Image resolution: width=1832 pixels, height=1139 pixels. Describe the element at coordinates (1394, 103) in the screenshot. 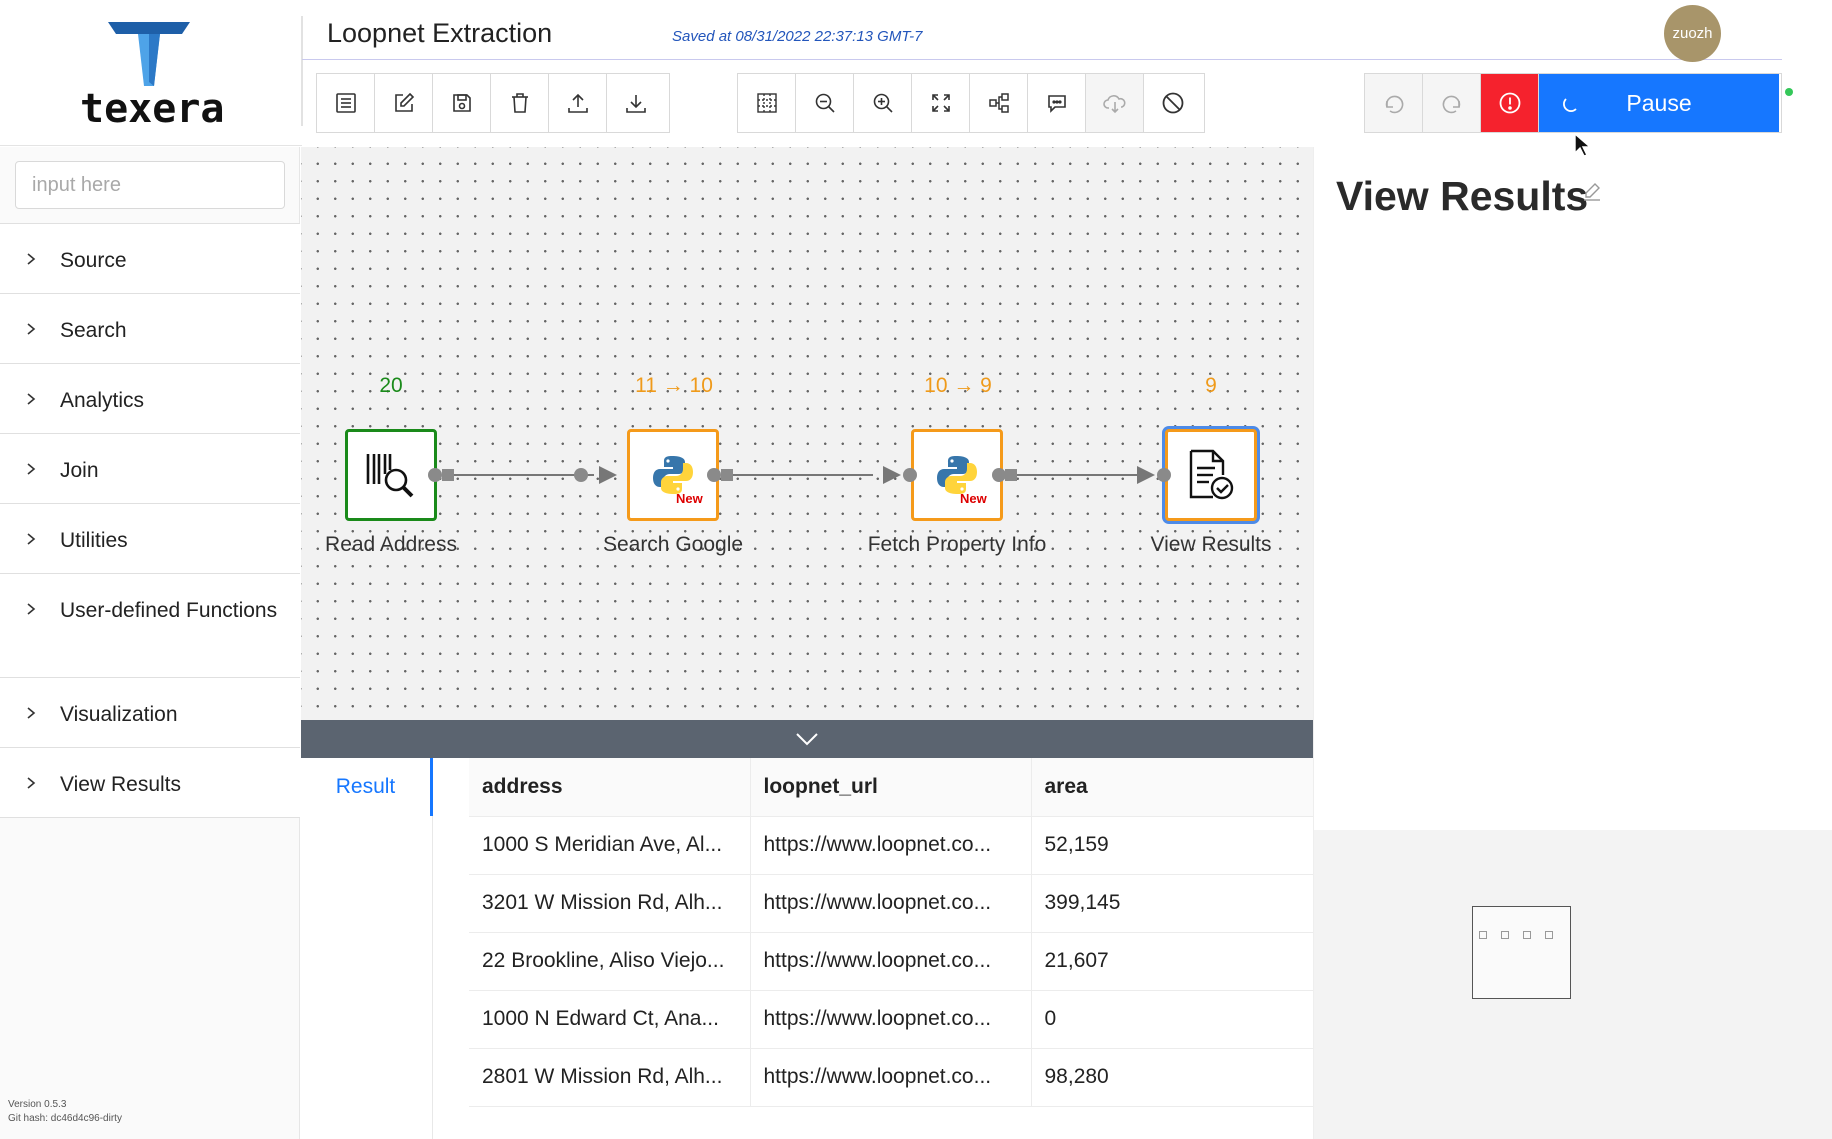

I see `undo-button` at that location.